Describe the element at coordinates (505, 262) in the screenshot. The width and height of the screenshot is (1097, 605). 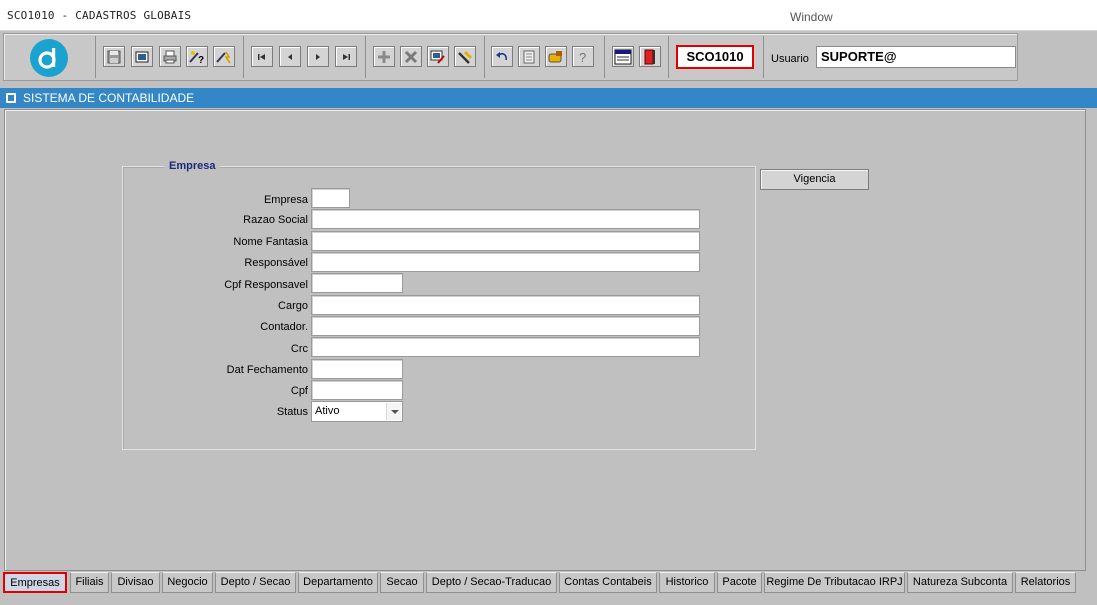
I see `responsavel-field` at that location.